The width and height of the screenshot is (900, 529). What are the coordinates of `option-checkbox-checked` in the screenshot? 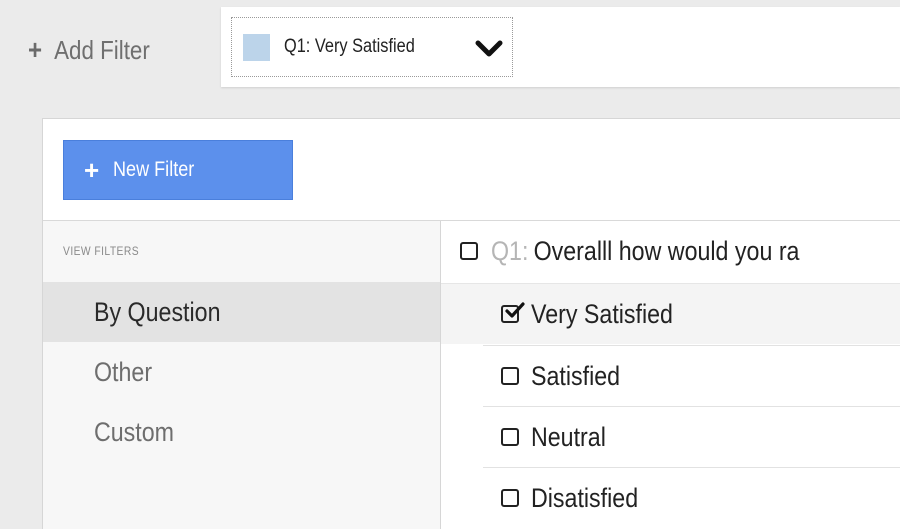 It's located at (513, 312).